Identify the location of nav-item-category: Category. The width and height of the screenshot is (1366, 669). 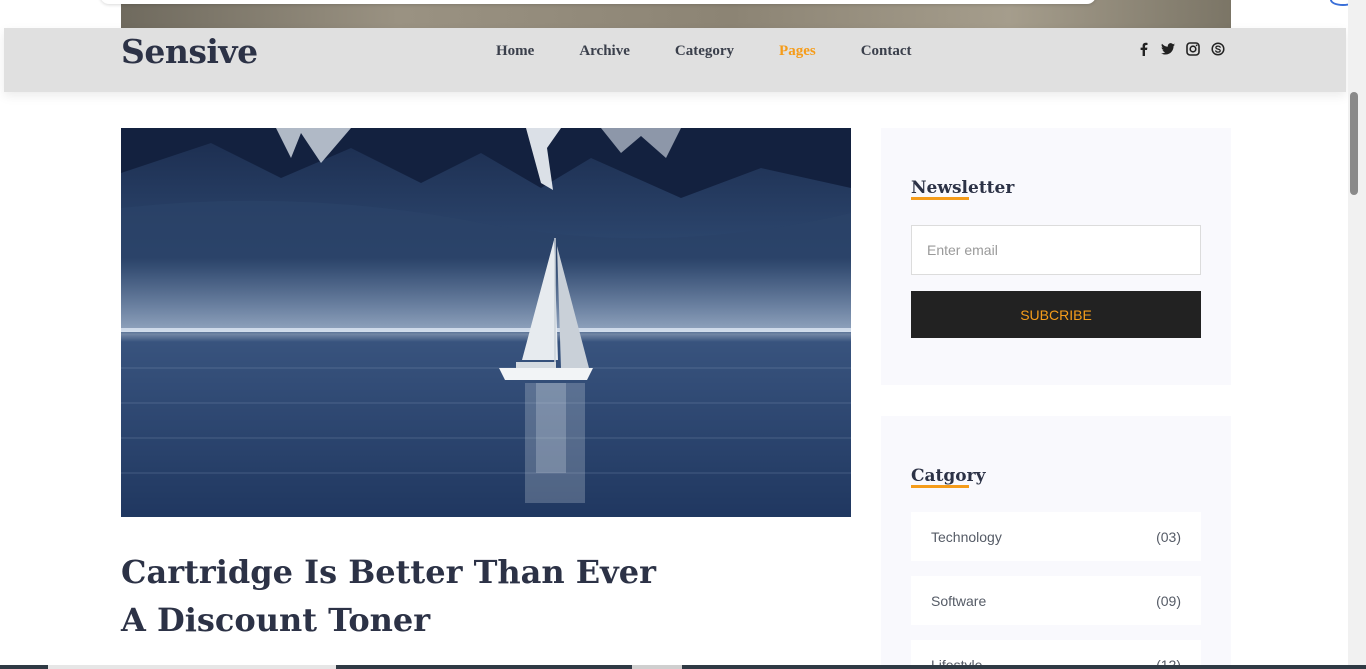
(704, 51).